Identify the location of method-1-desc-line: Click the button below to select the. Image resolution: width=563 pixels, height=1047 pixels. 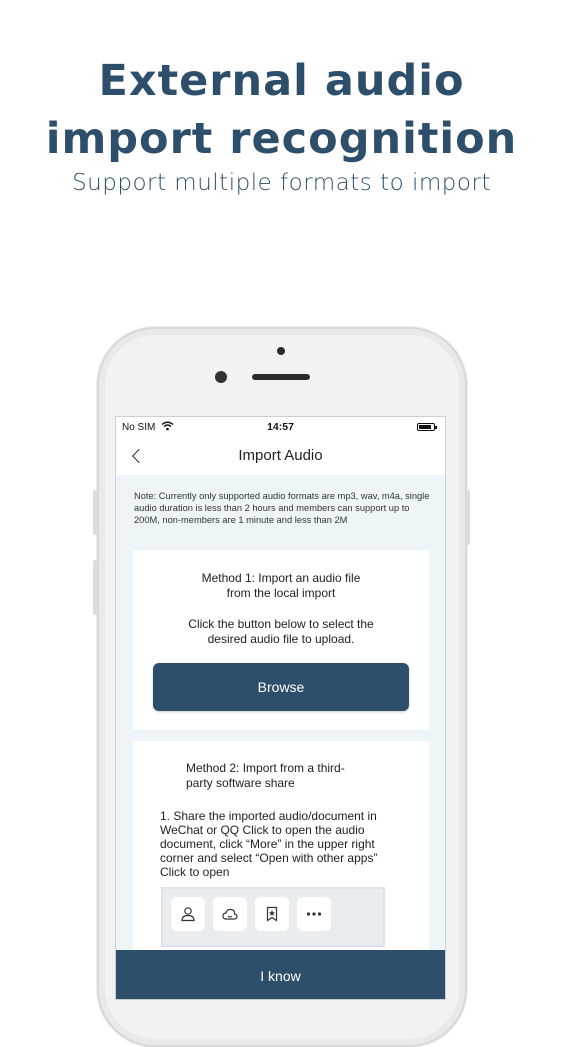
(281, 624).